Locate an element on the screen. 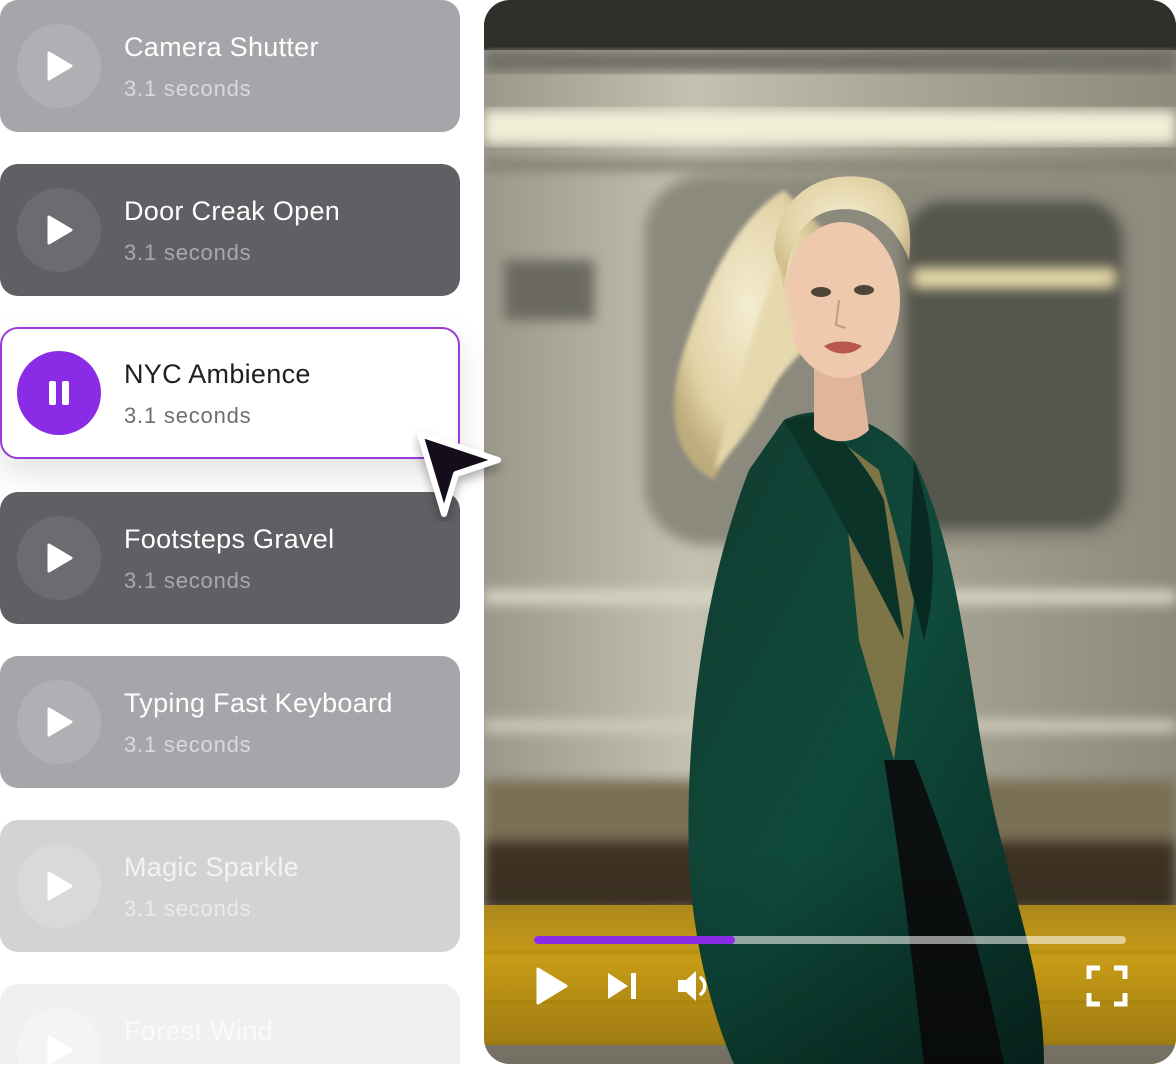 The width and height of the screenshot is (1176, 1092). pause-icon is located at coordinates (59, 393).